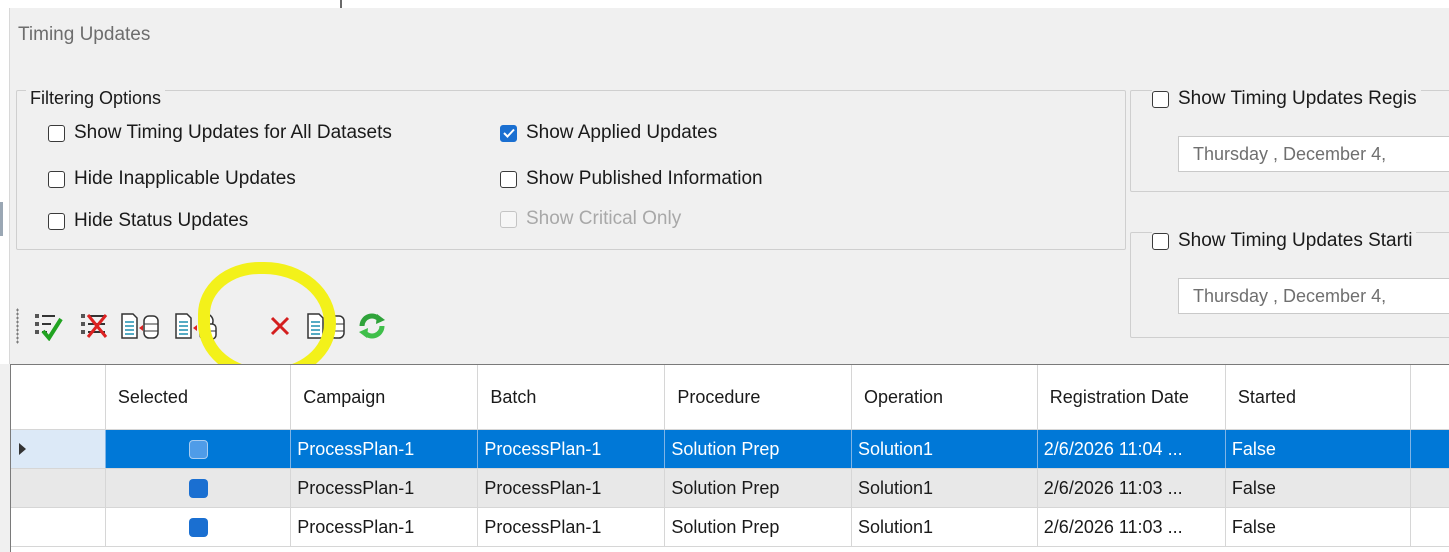  What do you see at coordinates (508, 219) in the screenshot?
I see `checkbox-box-disabled` at bounding box center [508, 219].